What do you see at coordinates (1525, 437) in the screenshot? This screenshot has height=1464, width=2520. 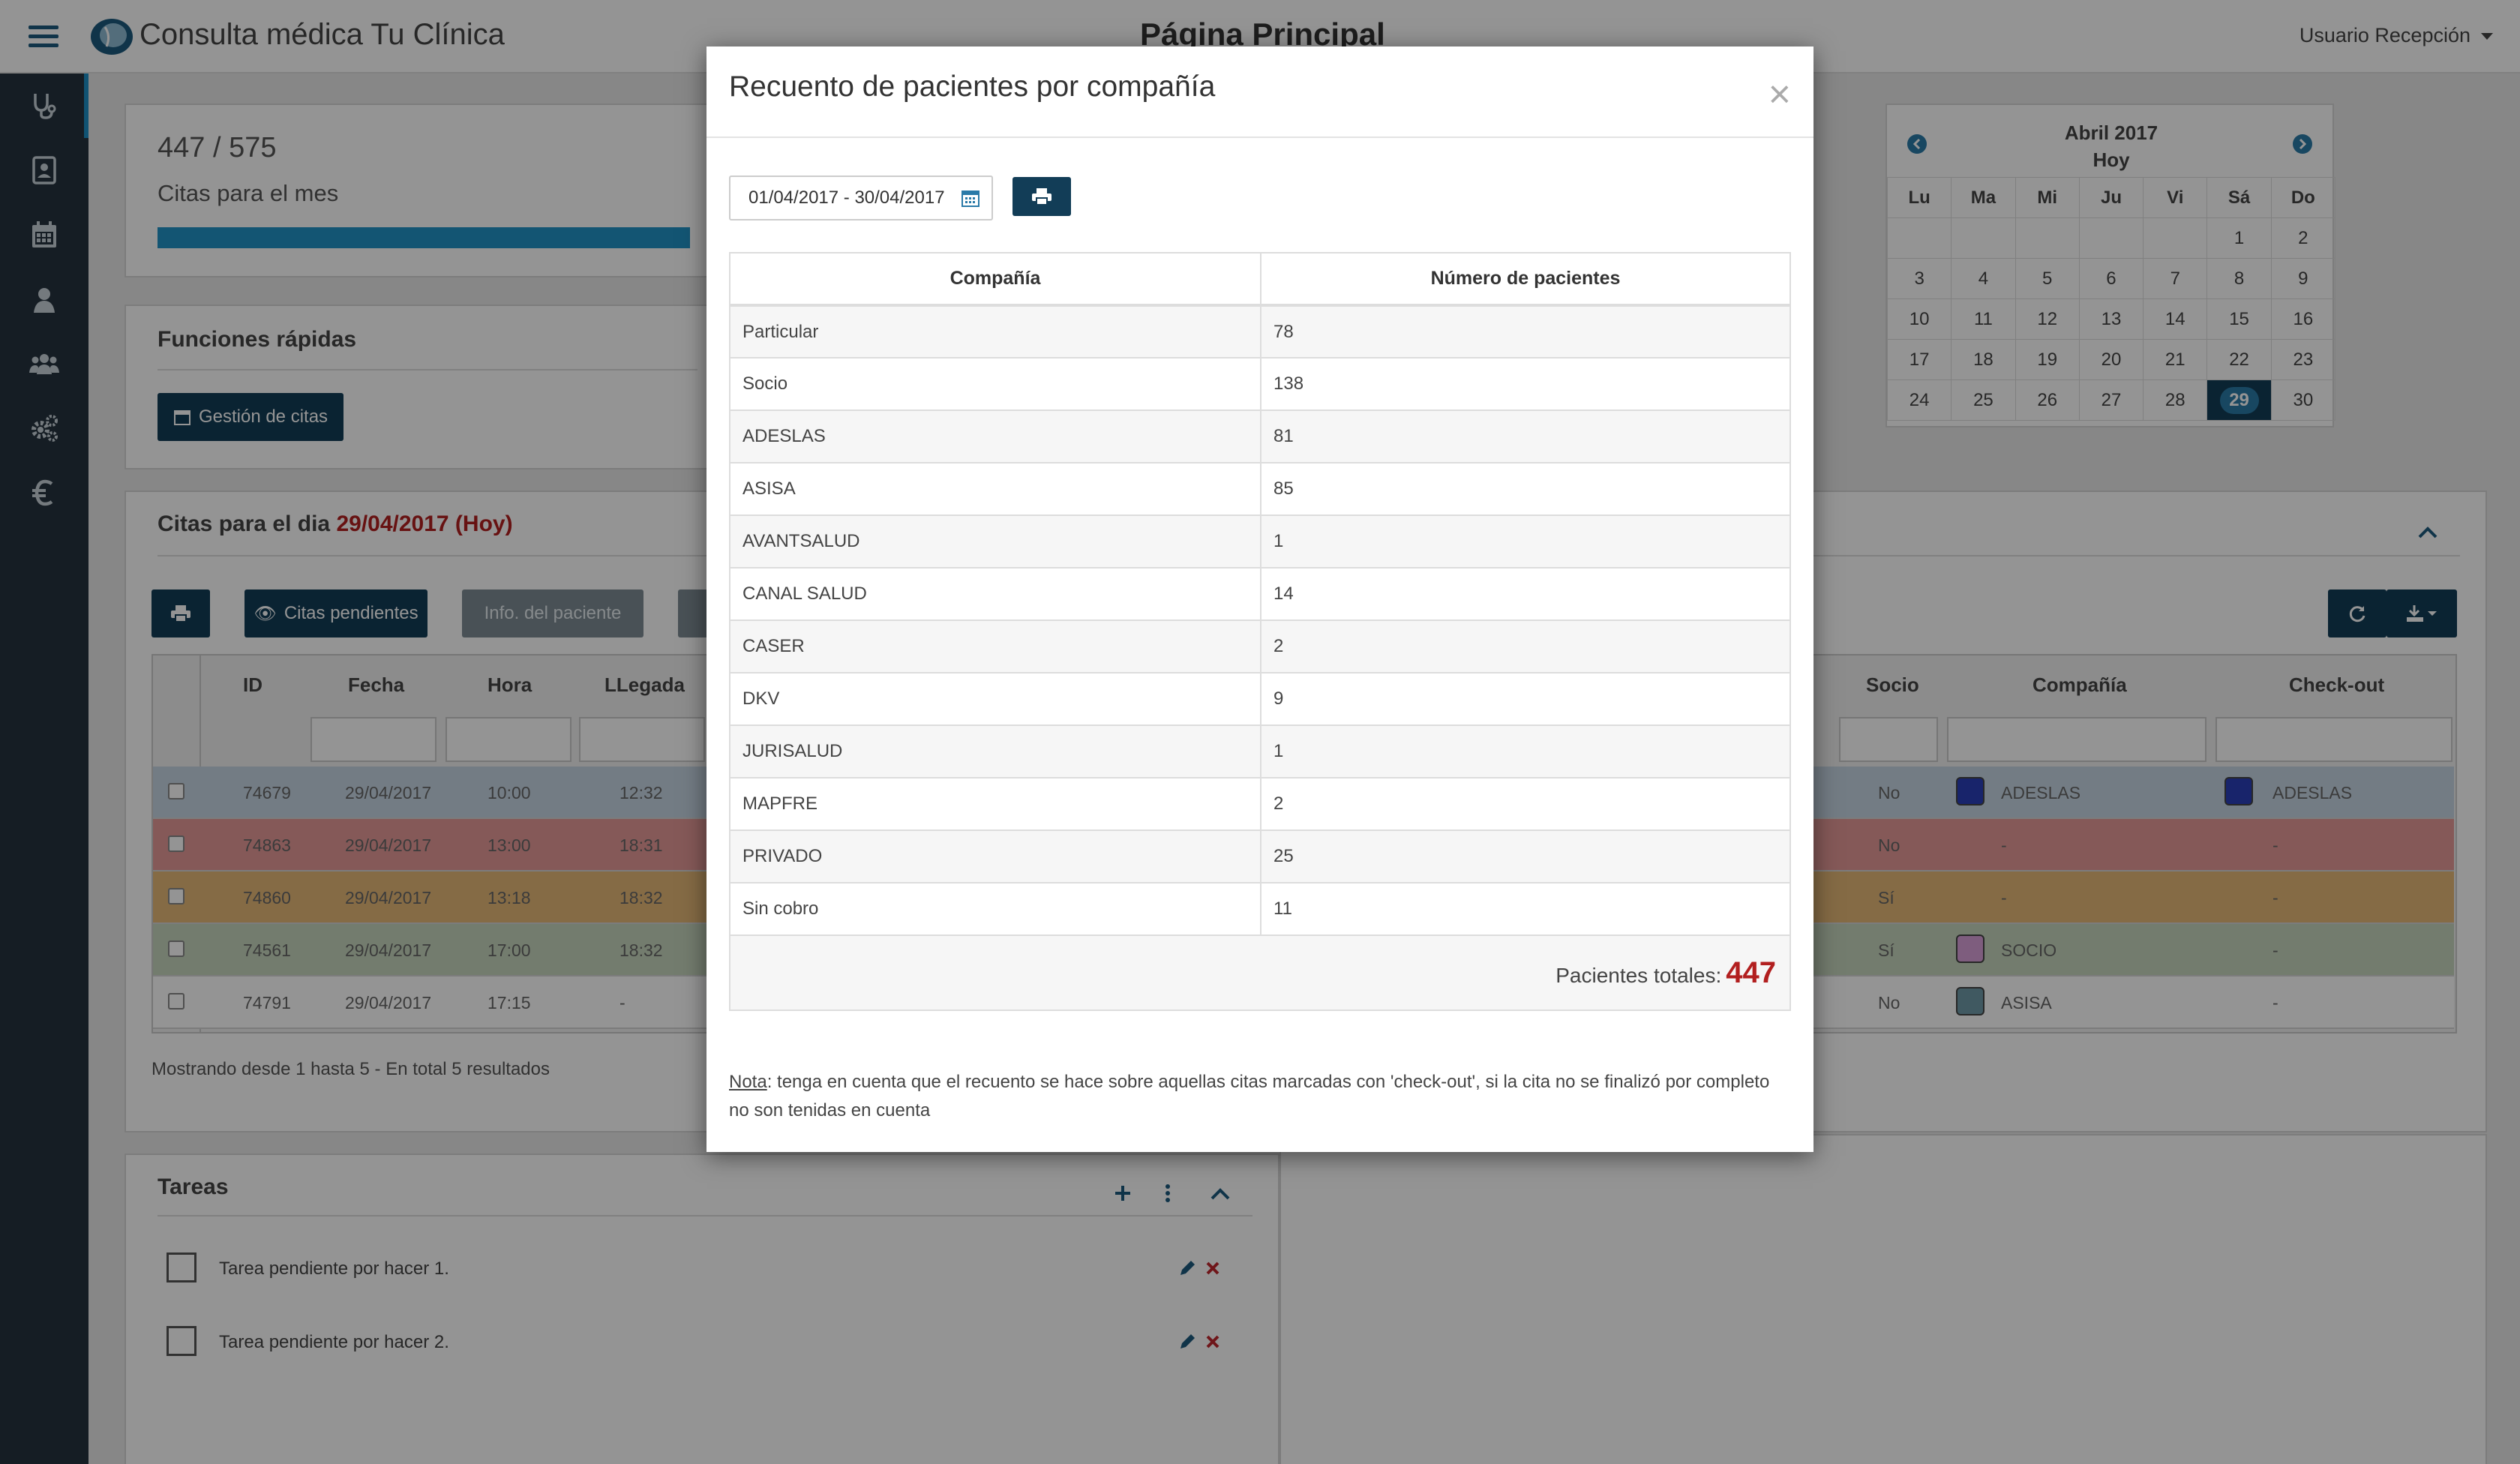 I see `patients-count-cell: 81` at bounding box center [1525, 437].